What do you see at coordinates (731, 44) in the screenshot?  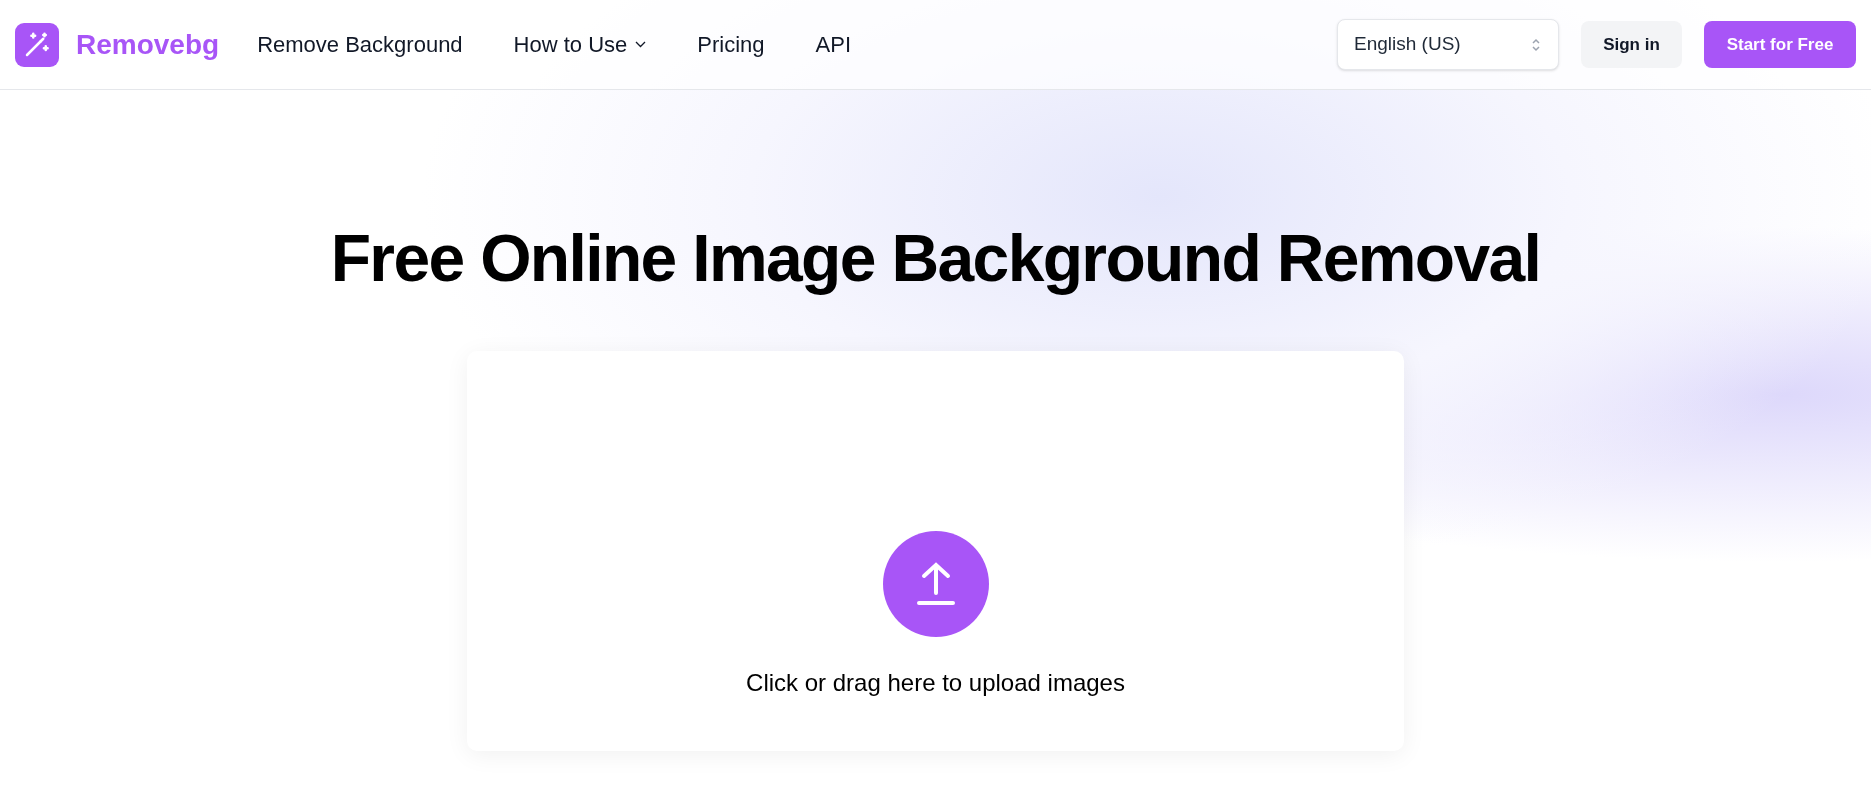 I see `nav-link: Pricing` at bounding box center [731, 44].